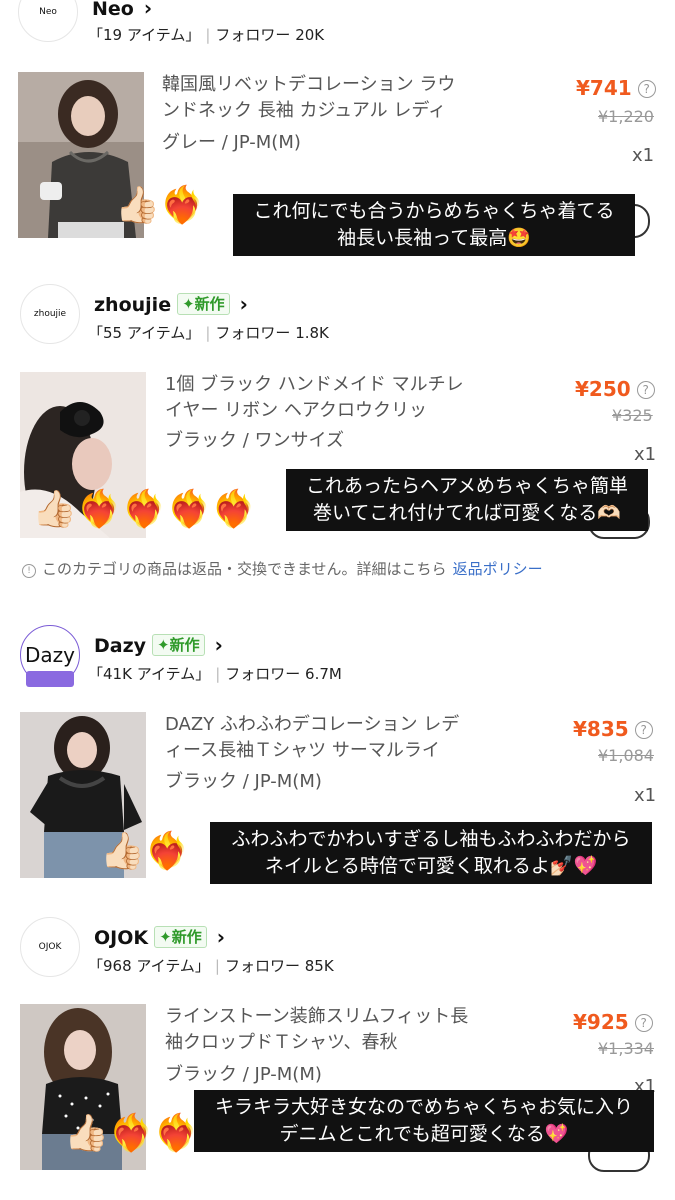 Image resolution: width=675 pixels, height=1200 pixels. I want to click on product-title: 1個 ブラック ハンドメイド マルチレイヤー リボン ヘアクロウクリッ, so click(320, 398).